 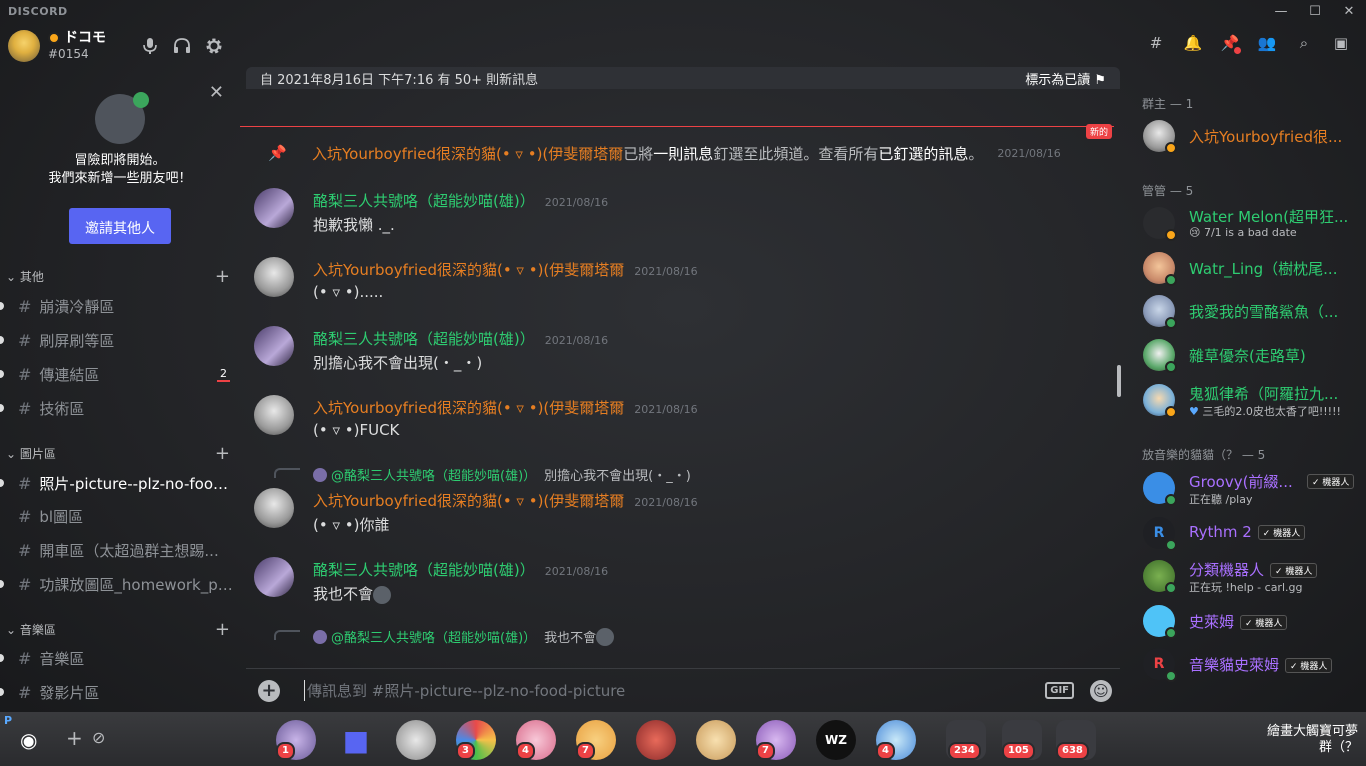 What do you see at coordinates (1312, 740) in the screenshot?
I see `server-title: 繪畫大觸寶可夢 群（？` at bounding box center [1312, 740].